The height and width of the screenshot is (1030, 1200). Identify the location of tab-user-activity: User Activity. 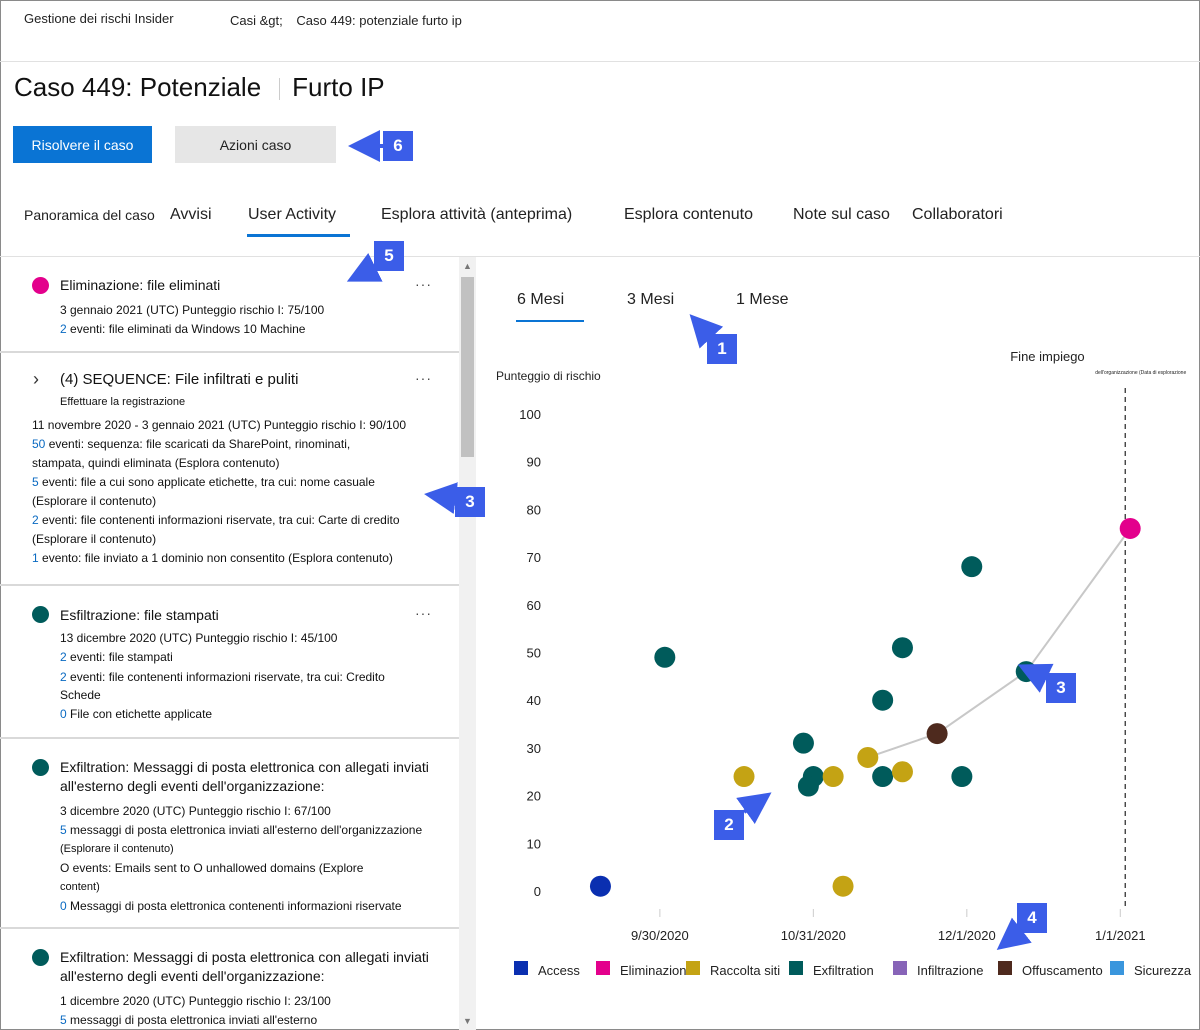
(298, 221).